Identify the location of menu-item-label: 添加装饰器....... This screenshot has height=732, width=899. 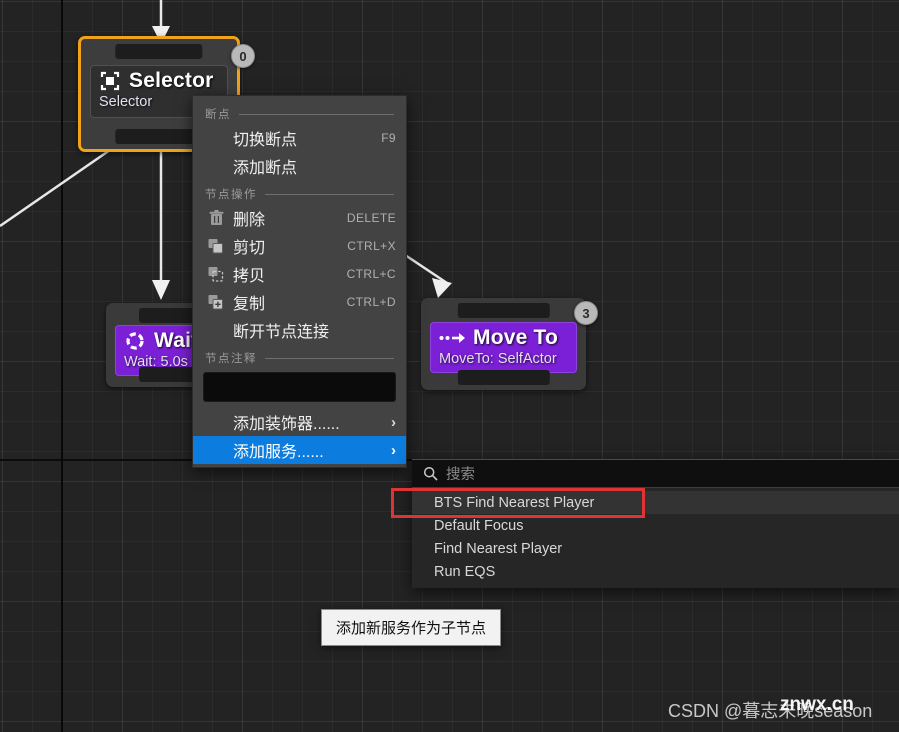
(286, 424).